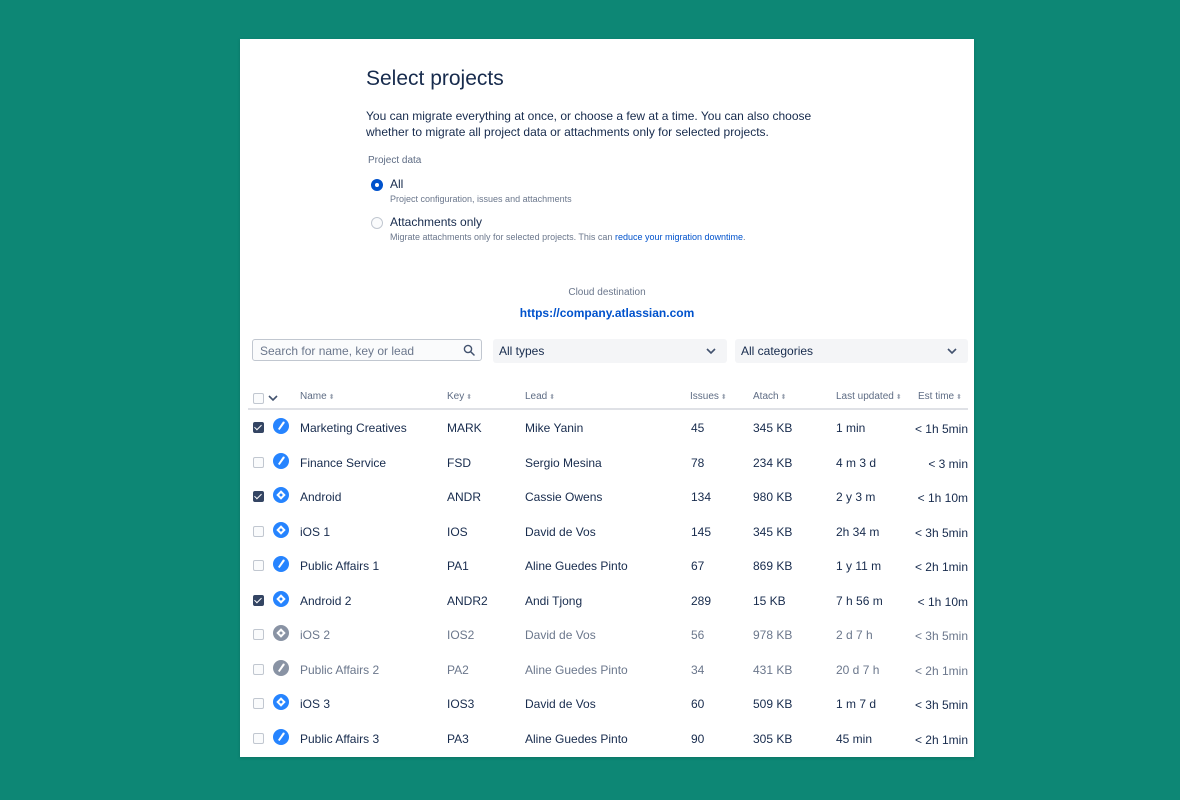 This screenshot has width=1180, height=800. What do you see at coordinates (325, 601) in the screenshot?
I see `project-name: Android 2` at bounding box center [325, 601].